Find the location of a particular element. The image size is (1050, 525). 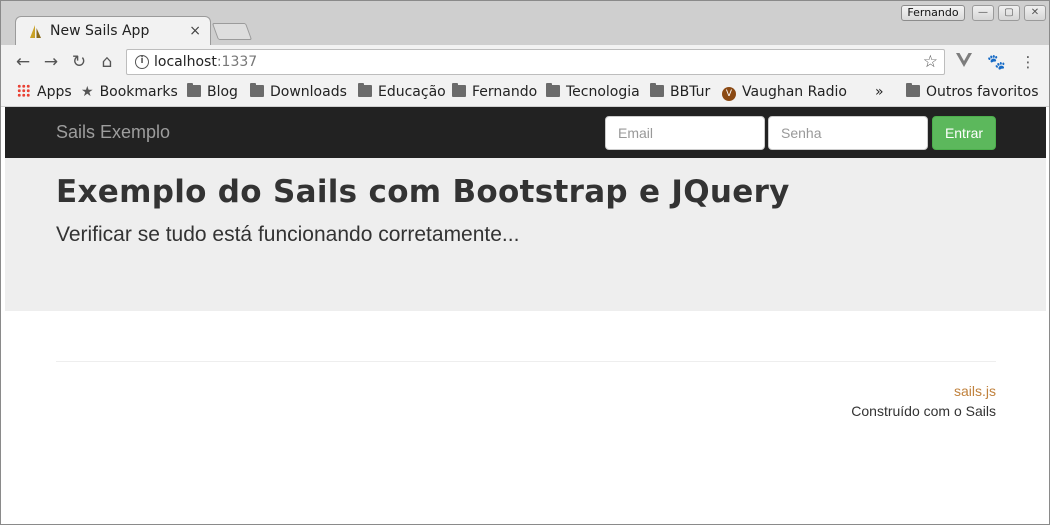

sails-logo-icon is located at coordinates (35, 31).